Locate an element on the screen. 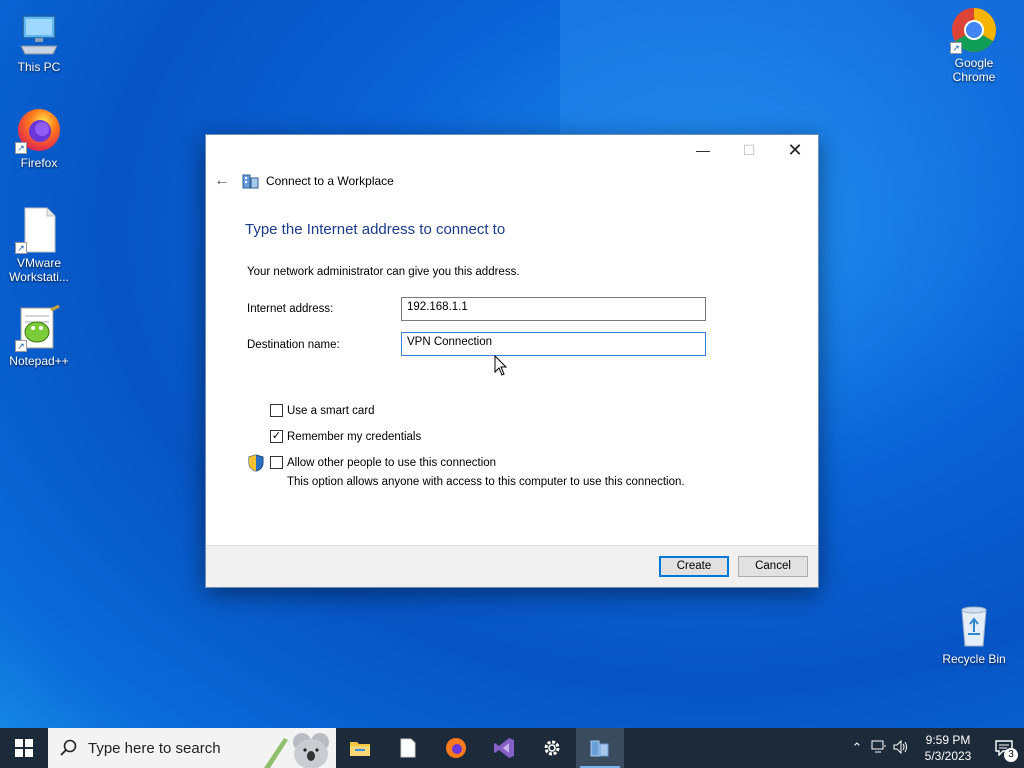 This screenshot has width=1024, height=768. uac-shield-icon is located at coordinates (256, 463).